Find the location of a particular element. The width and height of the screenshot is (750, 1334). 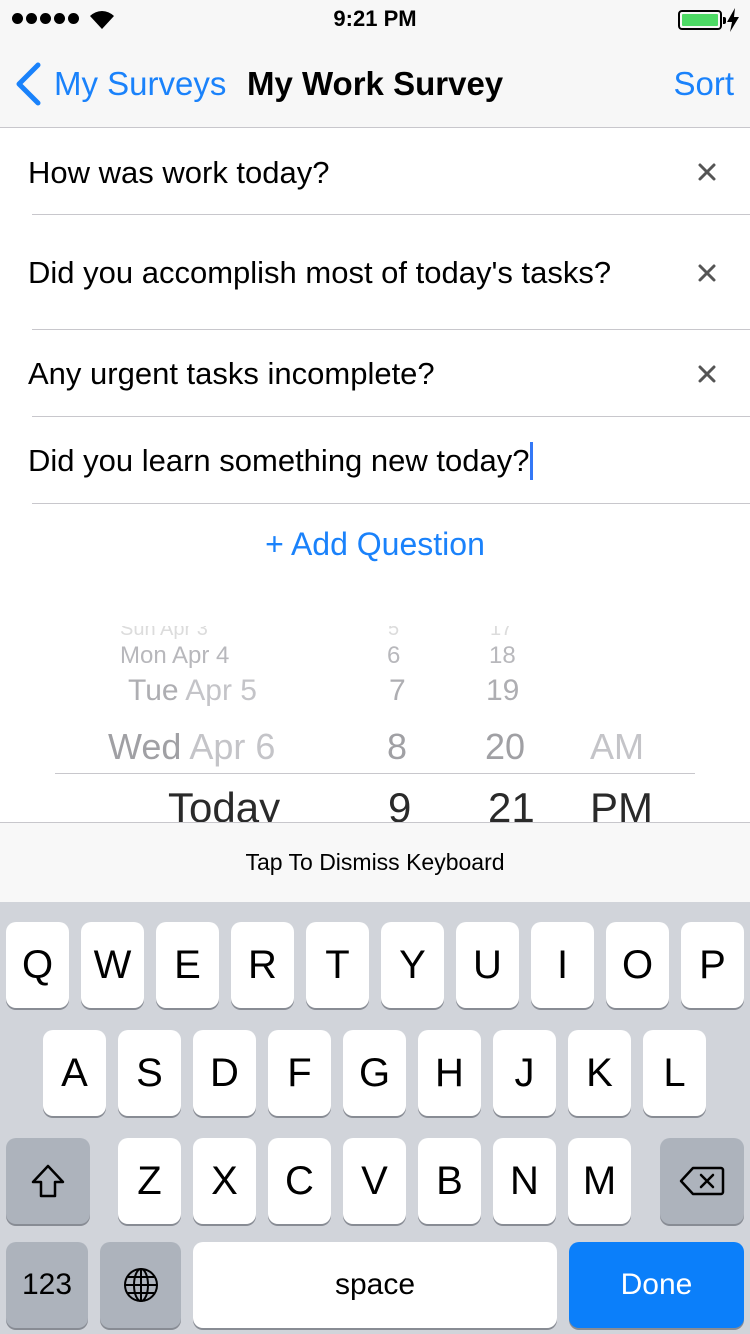

navigation-bar: My Surveys My Work Survey Sort is located at coordinates (375, 84).